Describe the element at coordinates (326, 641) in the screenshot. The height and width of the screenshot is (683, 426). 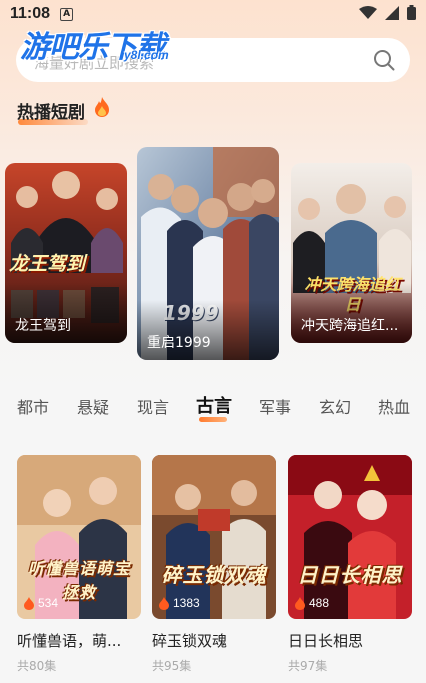
I see `drama-title: 日日长相思` at that location.